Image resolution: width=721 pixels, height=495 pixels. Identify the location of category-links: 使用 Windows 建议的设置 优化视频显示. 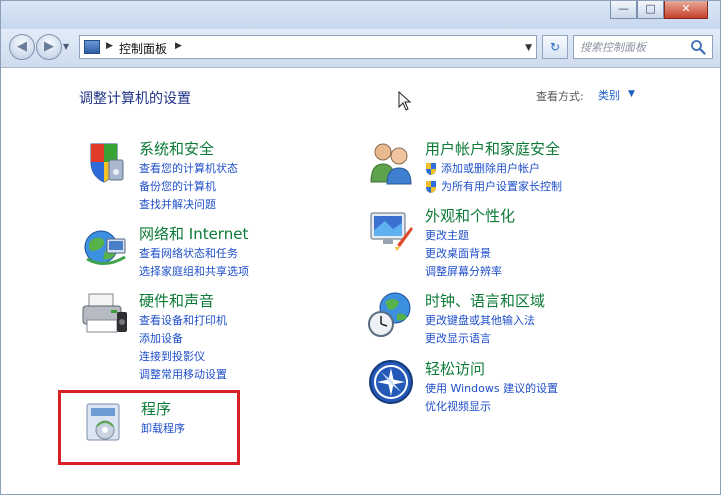
(491, 398).